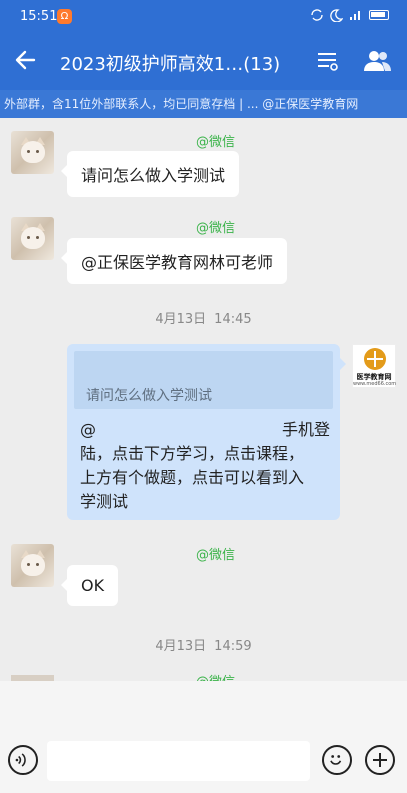 This screenshot has width=407, height=793. I want to click on list-settings-icon, so click(327, 61).